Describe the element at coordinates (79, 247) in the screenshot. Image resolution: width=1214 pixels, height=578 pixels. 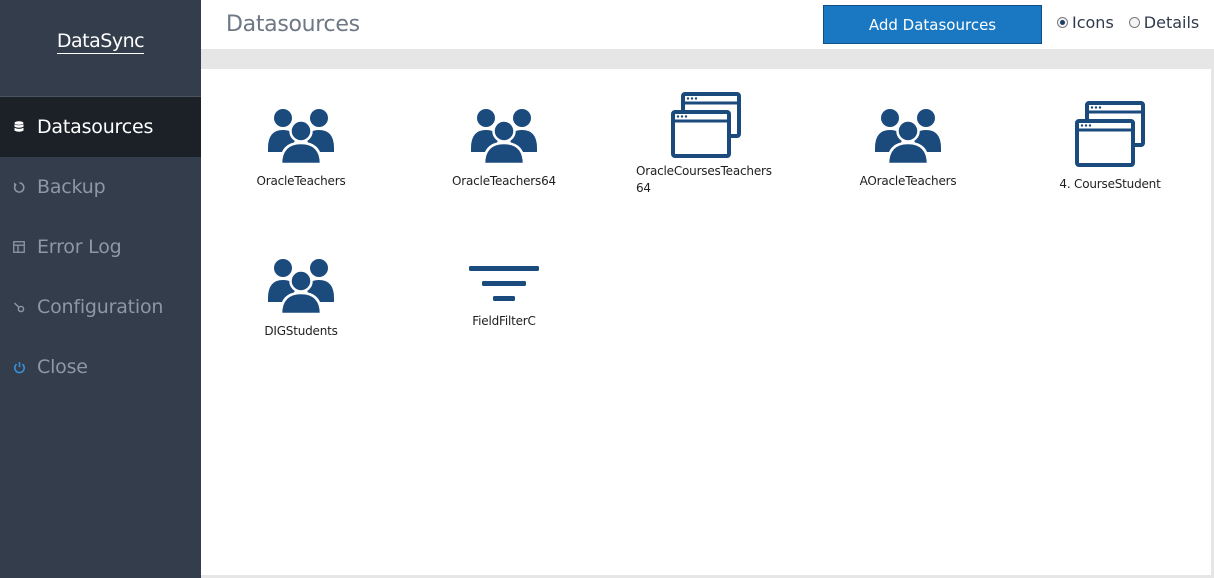
I see `sidebar-item-label: Error Log` at that location.